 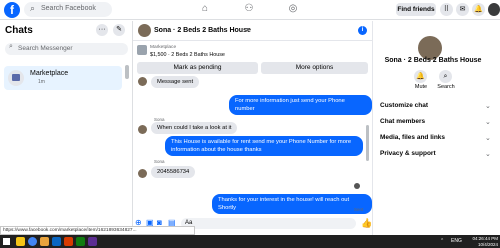 What do you see at coordinates (408, 153) in the screenshot?
I see `privacy-support-item: Privacy & support` at bounding box center [408, 153].